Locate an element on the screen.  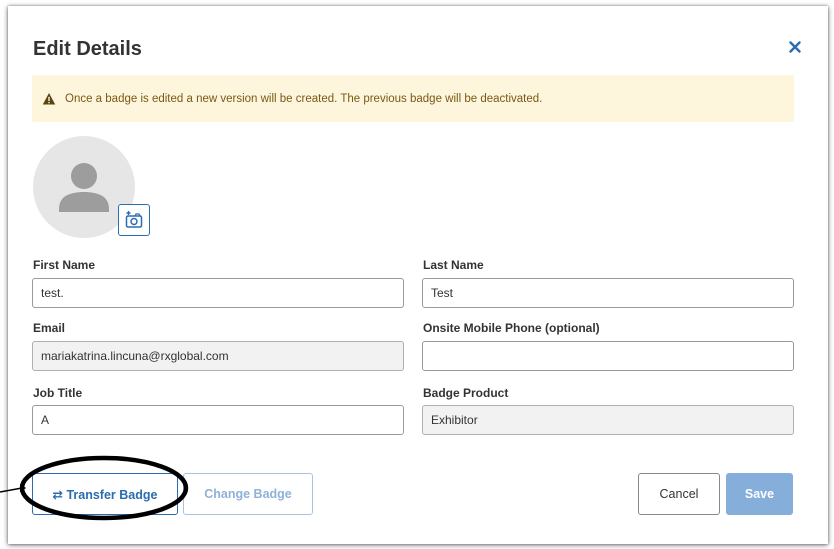
mobile-phone-label: Onsite Mobile Phone (optional) is located at coordinates (511, 328).